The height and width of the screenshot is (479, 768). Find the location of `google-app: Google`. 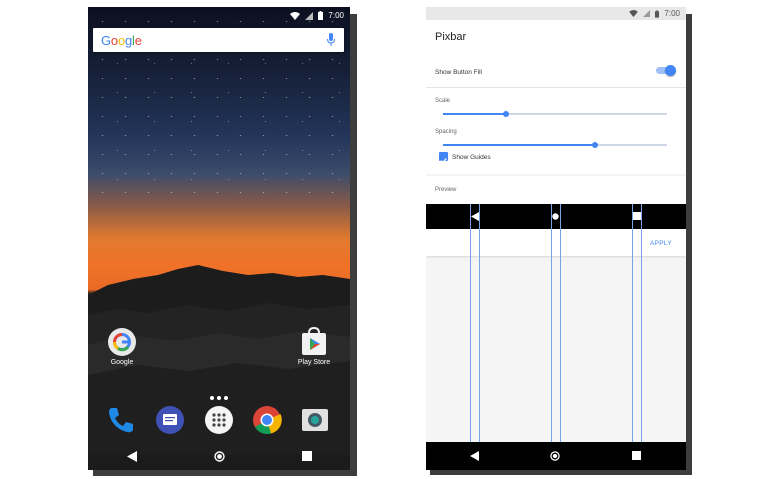

google-app: Google is located at coordinates (122, 346).